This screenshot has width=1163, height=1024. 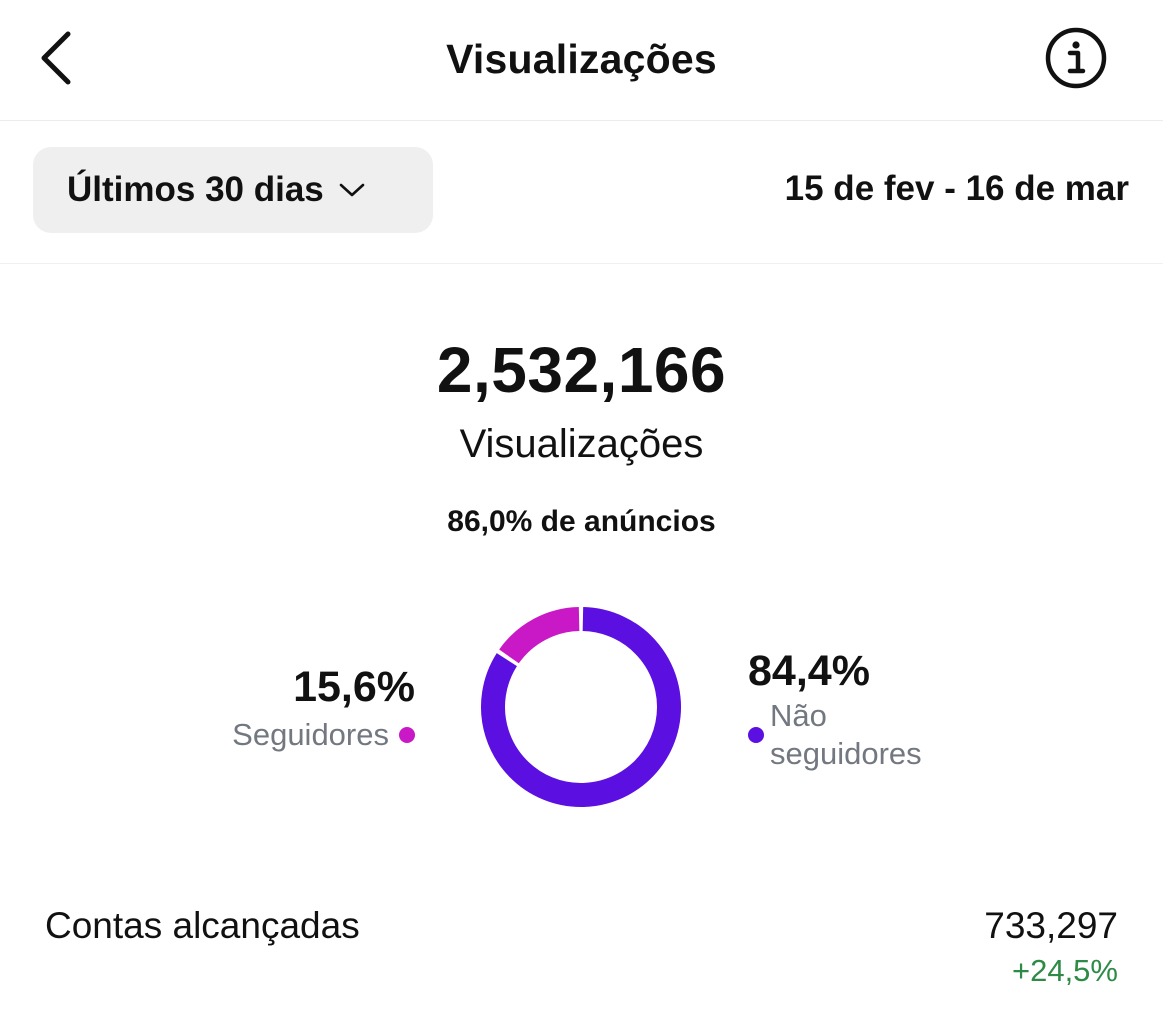 What do you see at coordinates (581, 707) in the screenshot?
I see `audience-donut-chart` at bounding box center [581, 707].